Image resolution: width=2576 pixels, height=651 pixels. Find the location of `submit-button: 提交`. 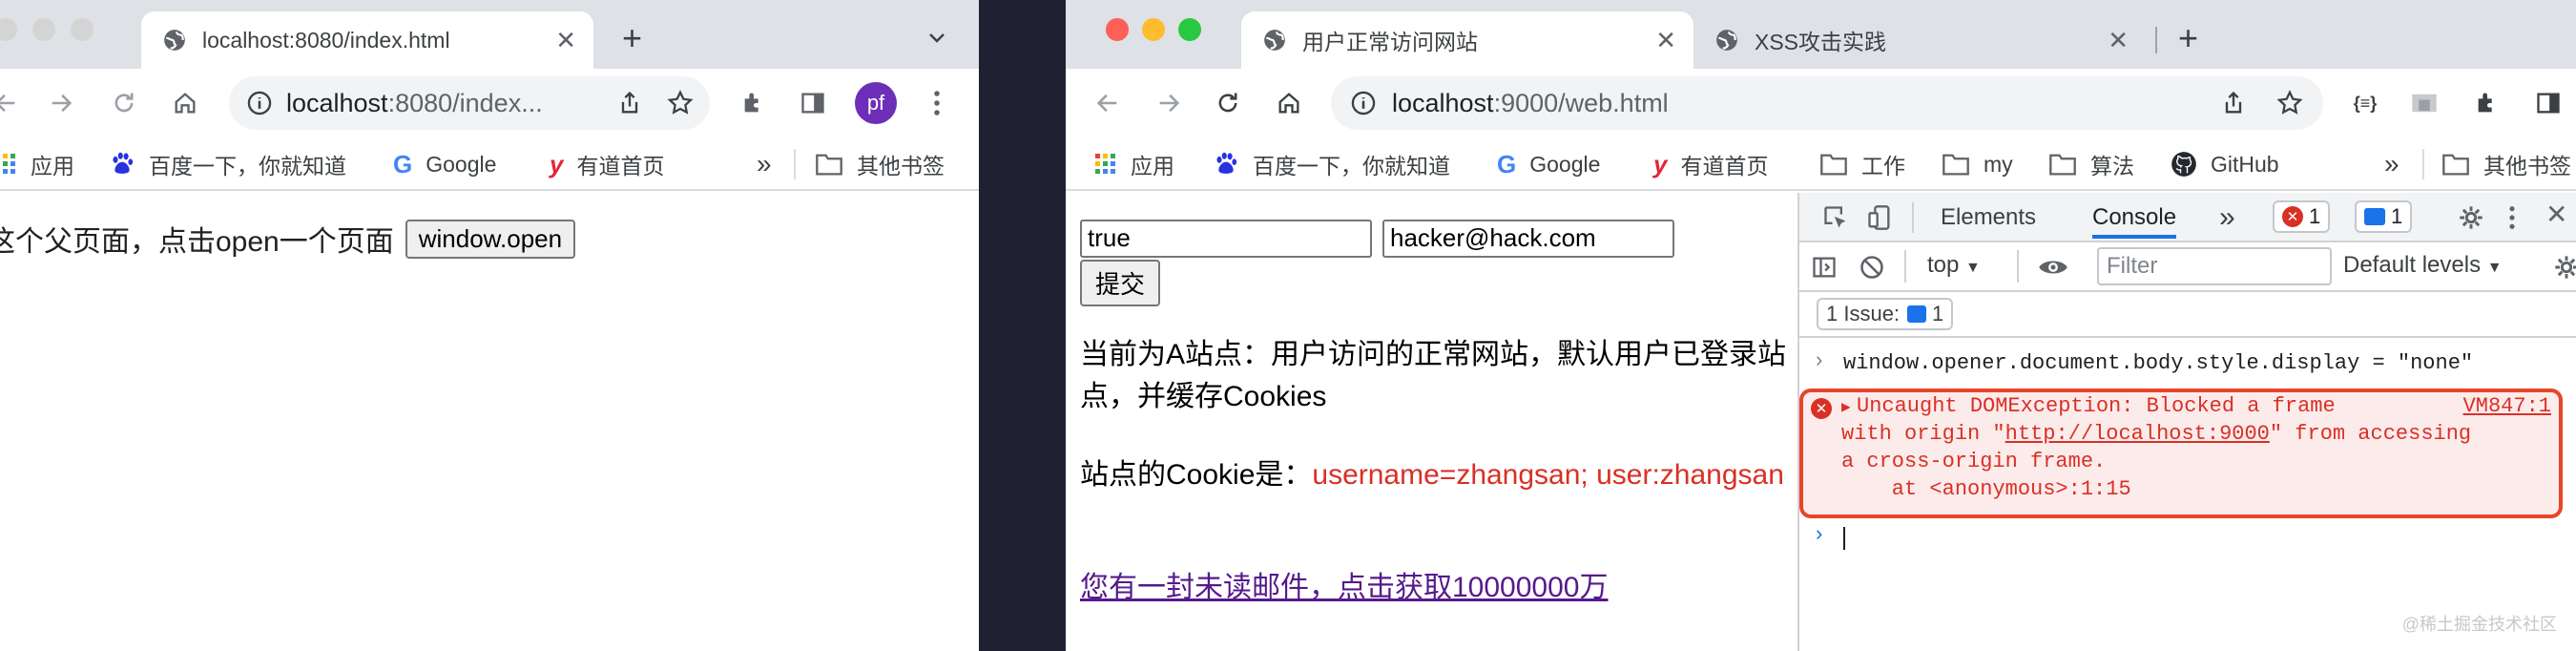

submit-button: 提交 is located at coordinates (1120, 283).